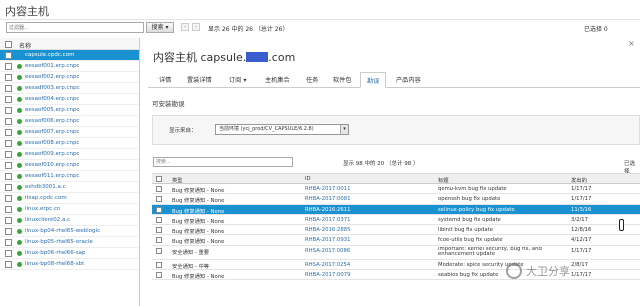 This screenshot has height=306, width=640. What do you see at coordinates (45, 187) in the screenshot?
I see `host-name-link: eshdb3001.a.c` at bounding box center [45, 187].